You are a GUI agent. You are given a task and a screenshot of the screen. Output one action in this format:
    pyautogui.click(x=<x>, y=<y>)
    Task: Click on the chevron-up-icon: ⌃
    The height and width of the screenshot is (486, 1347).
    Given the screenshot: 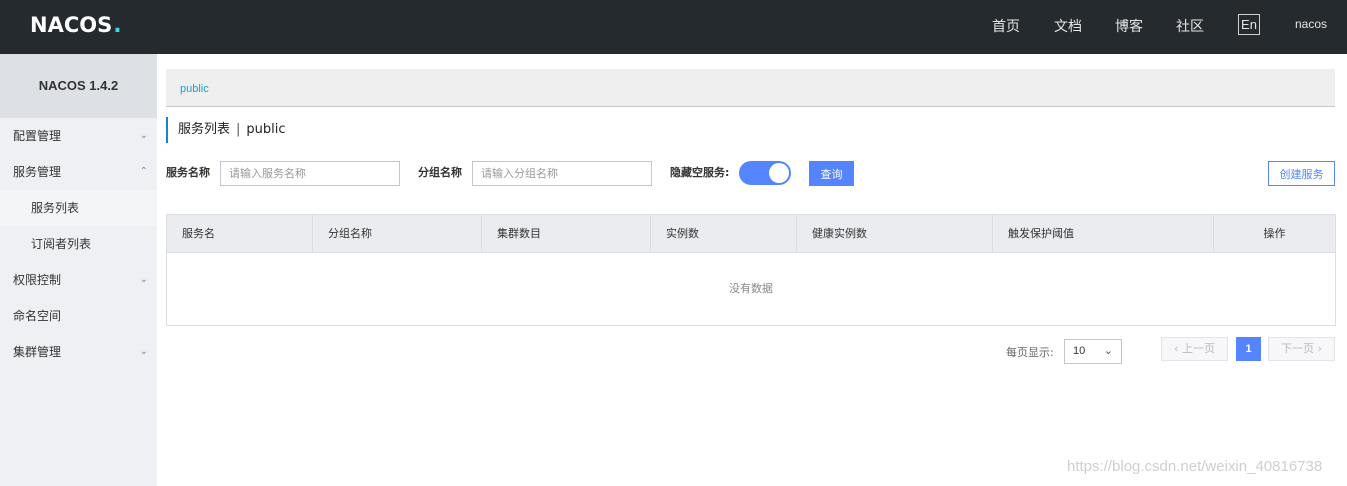 What is the action you would take?
    pyautogui.click(x=143, y=171)
    